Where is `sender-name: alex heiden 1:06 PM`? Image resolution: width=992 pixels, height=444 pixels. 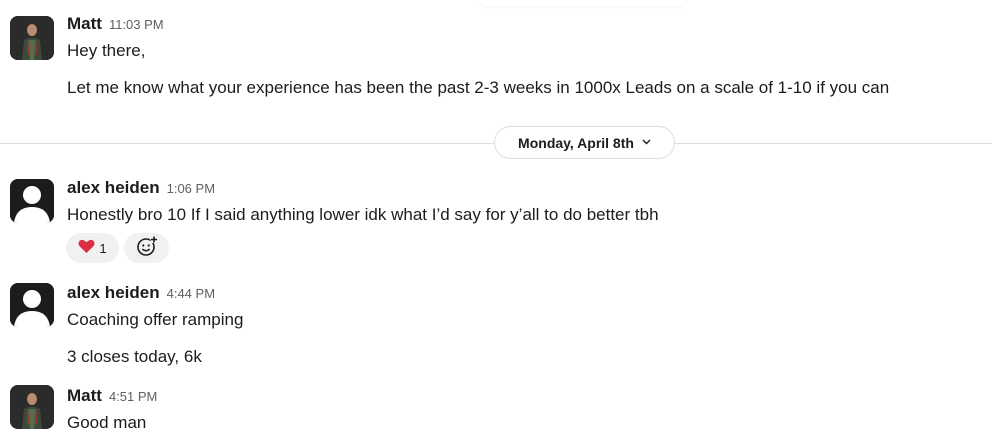 sender-name: alex heiden 1:06 PM is located at coordinates (141, 188).